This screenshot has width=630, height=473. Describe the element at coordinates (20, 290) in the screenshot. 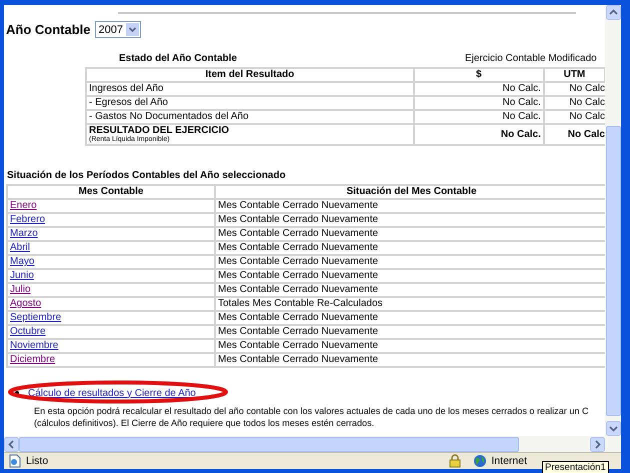

I see `month-link: Julio` at that location.